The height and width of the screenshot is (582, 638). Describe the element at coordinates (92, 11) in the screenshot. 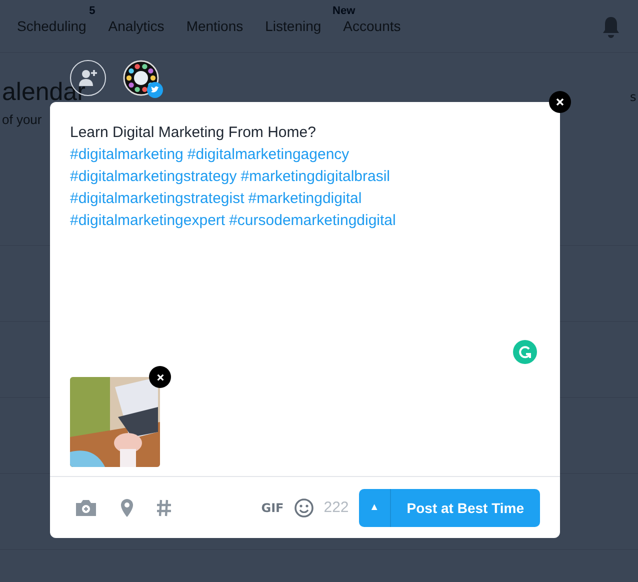

I see `nav-badge-label: 5` at that location.